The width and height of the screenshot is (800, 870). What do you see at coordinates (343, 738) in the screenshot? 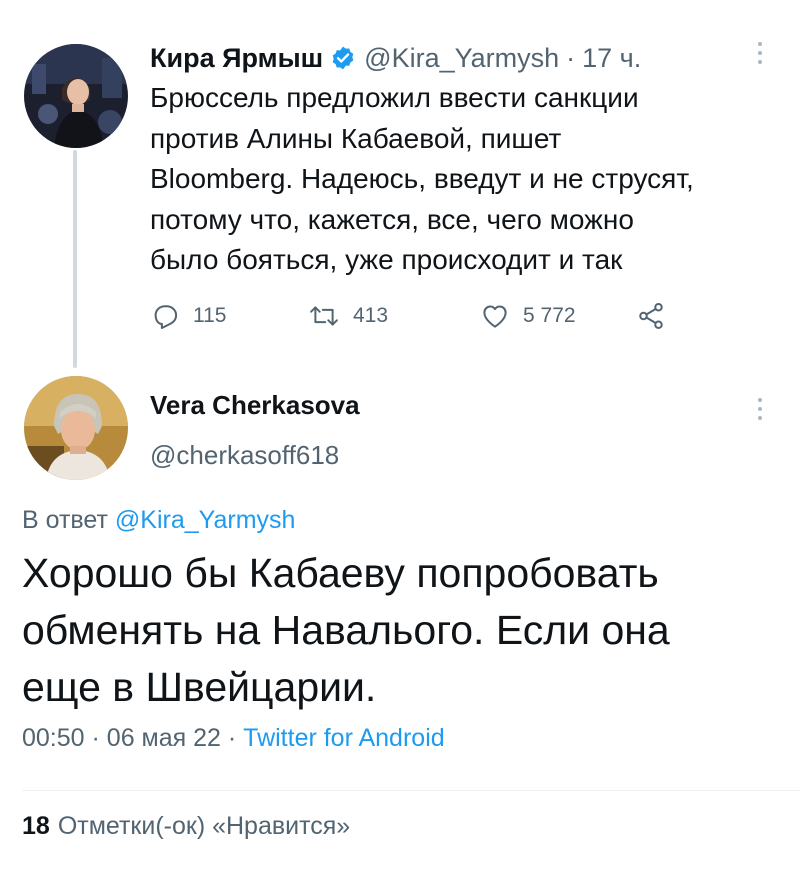
I see `tweet-source-link: Twitter for Android` at bounding box center [343, 738].